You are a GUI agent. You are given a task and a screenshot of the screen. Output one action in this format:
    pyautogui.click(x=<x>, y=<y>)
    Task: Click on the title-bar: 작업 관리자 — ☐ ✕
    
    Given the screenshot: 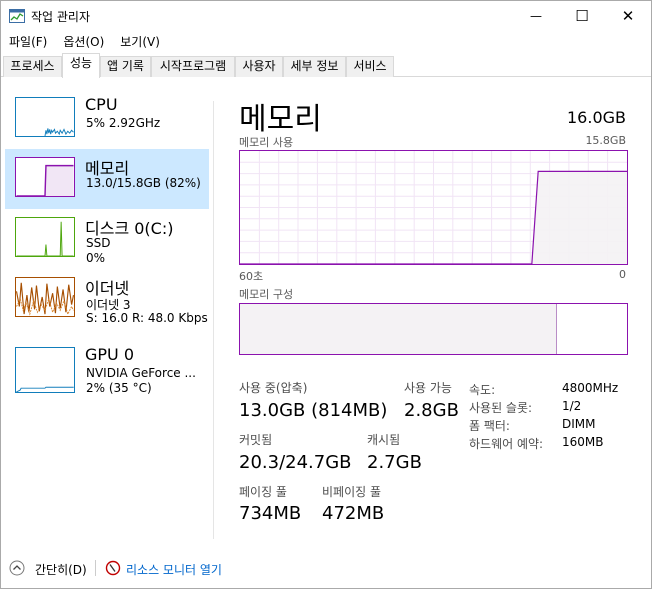 What is the action you would take?
    pyautogui.click(x=326, y=16)
    